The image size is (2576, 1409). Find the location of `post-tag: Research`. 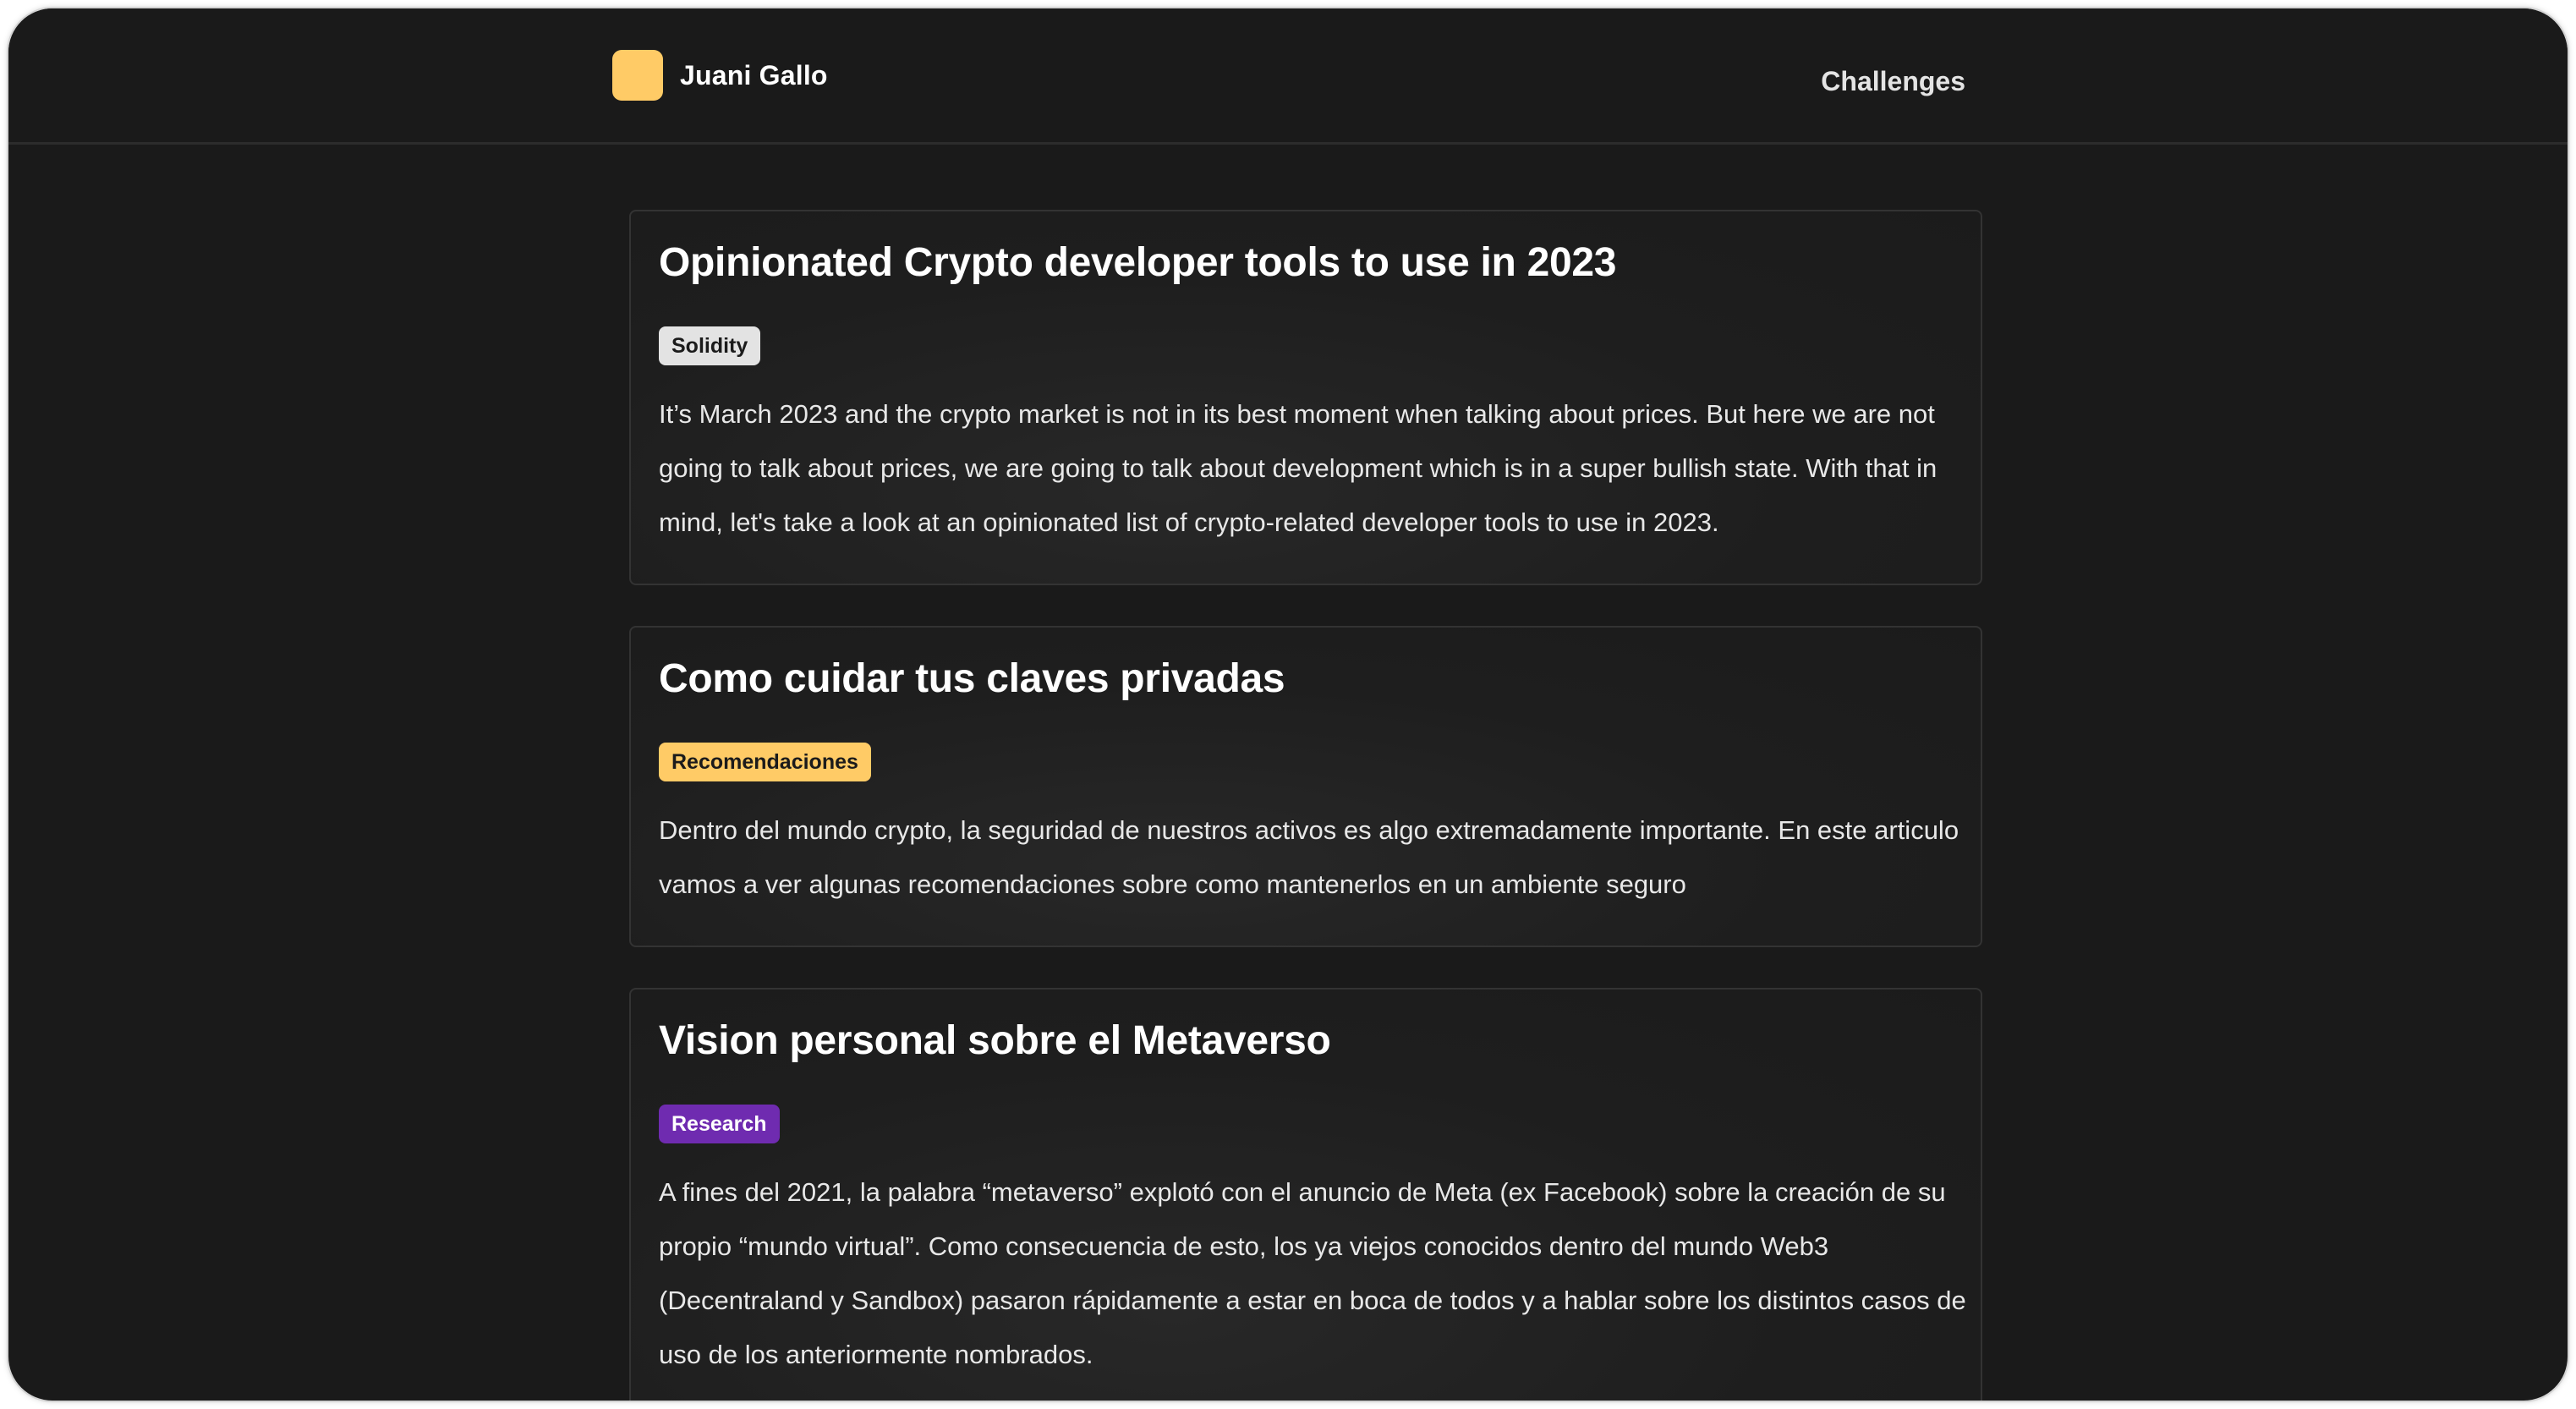

post-tag: Research is located at coordinates (719, 1124).